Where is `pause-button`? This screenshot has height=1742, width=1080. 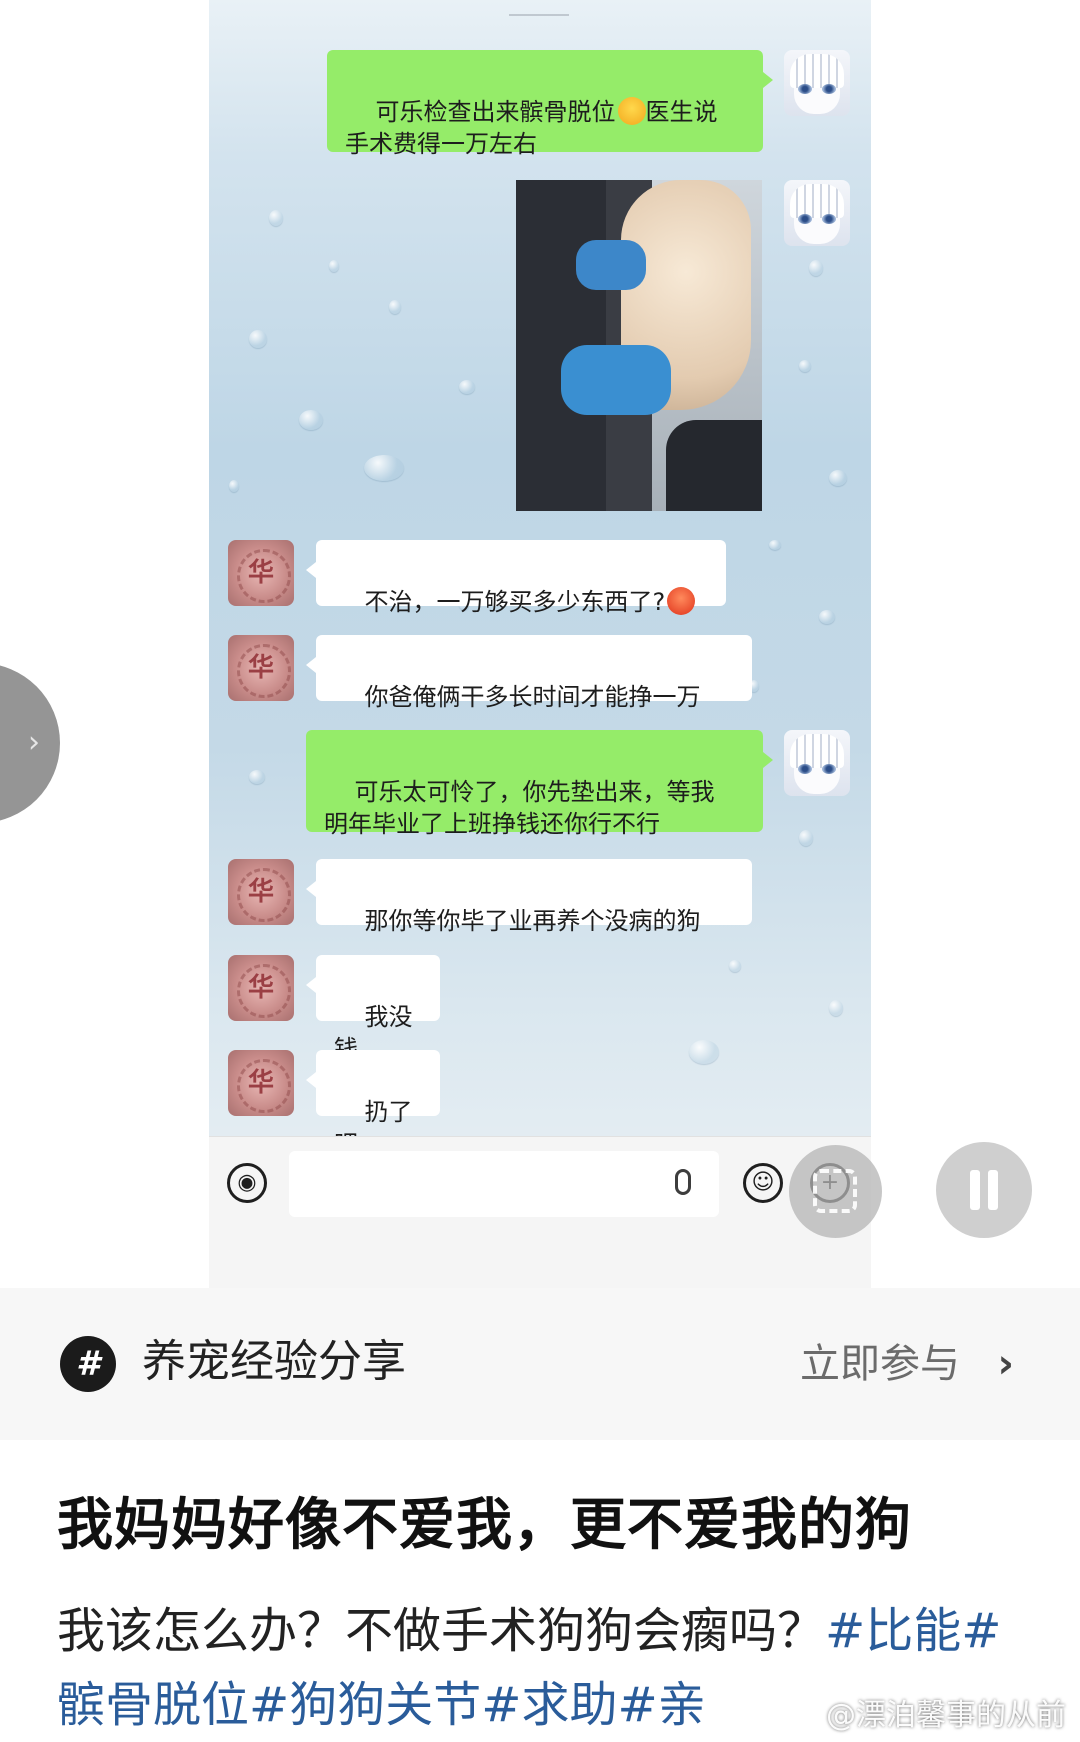
pause-button is located at coordinates (984, 1190).